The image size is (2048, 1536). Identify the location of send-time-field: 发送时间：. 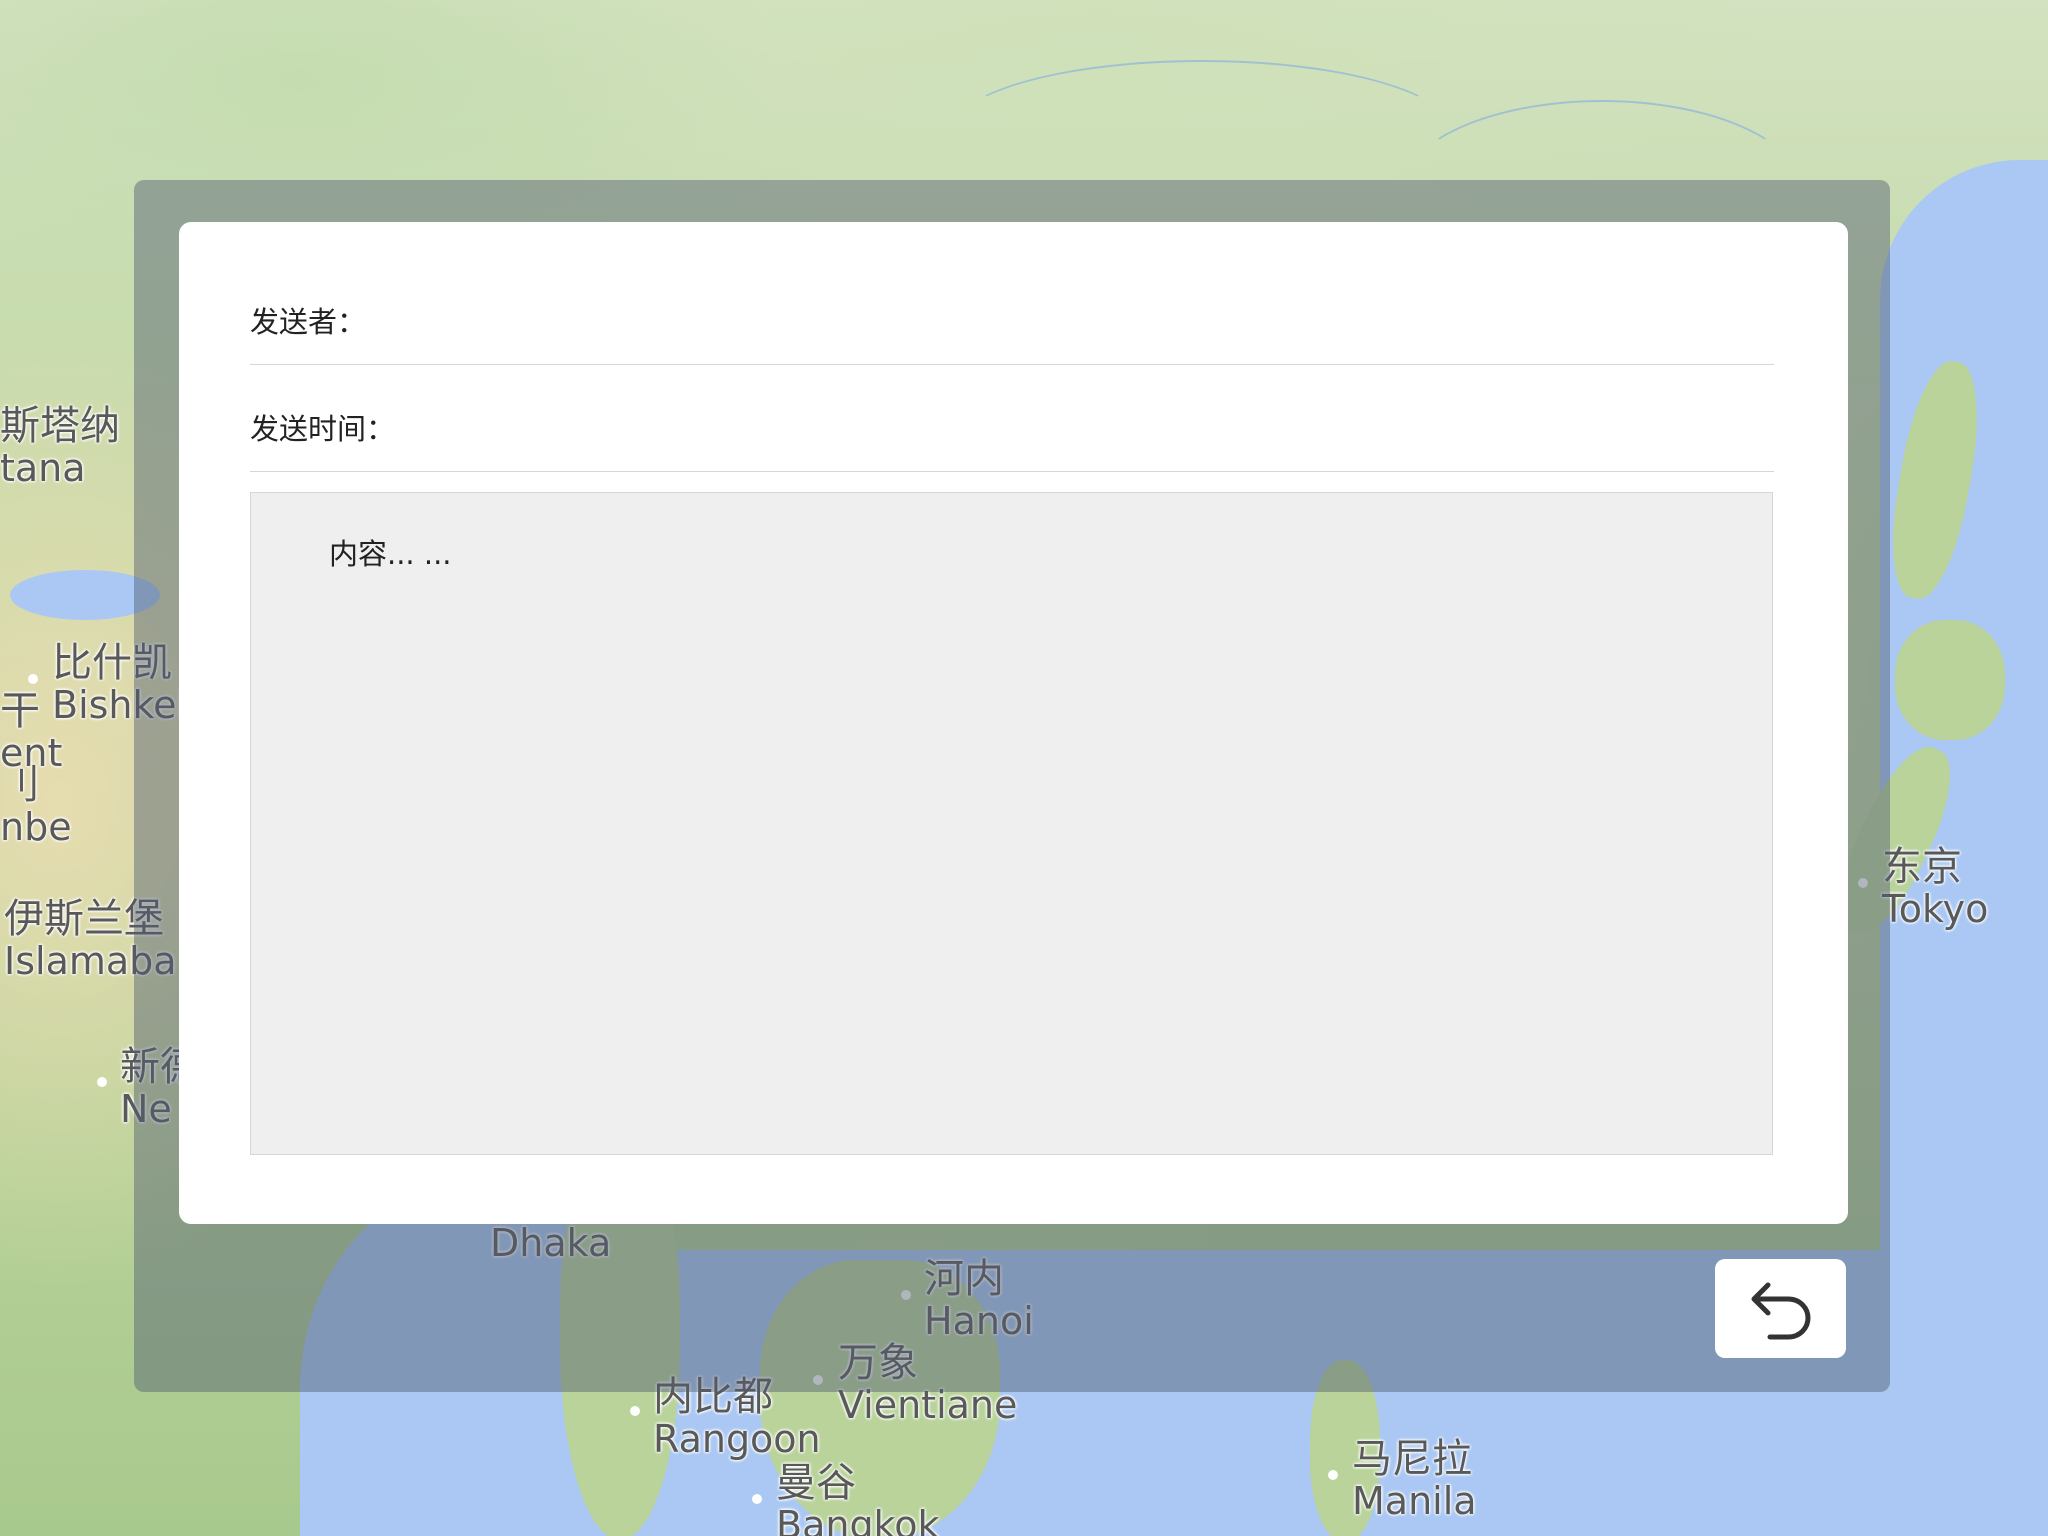
(1012, 439).